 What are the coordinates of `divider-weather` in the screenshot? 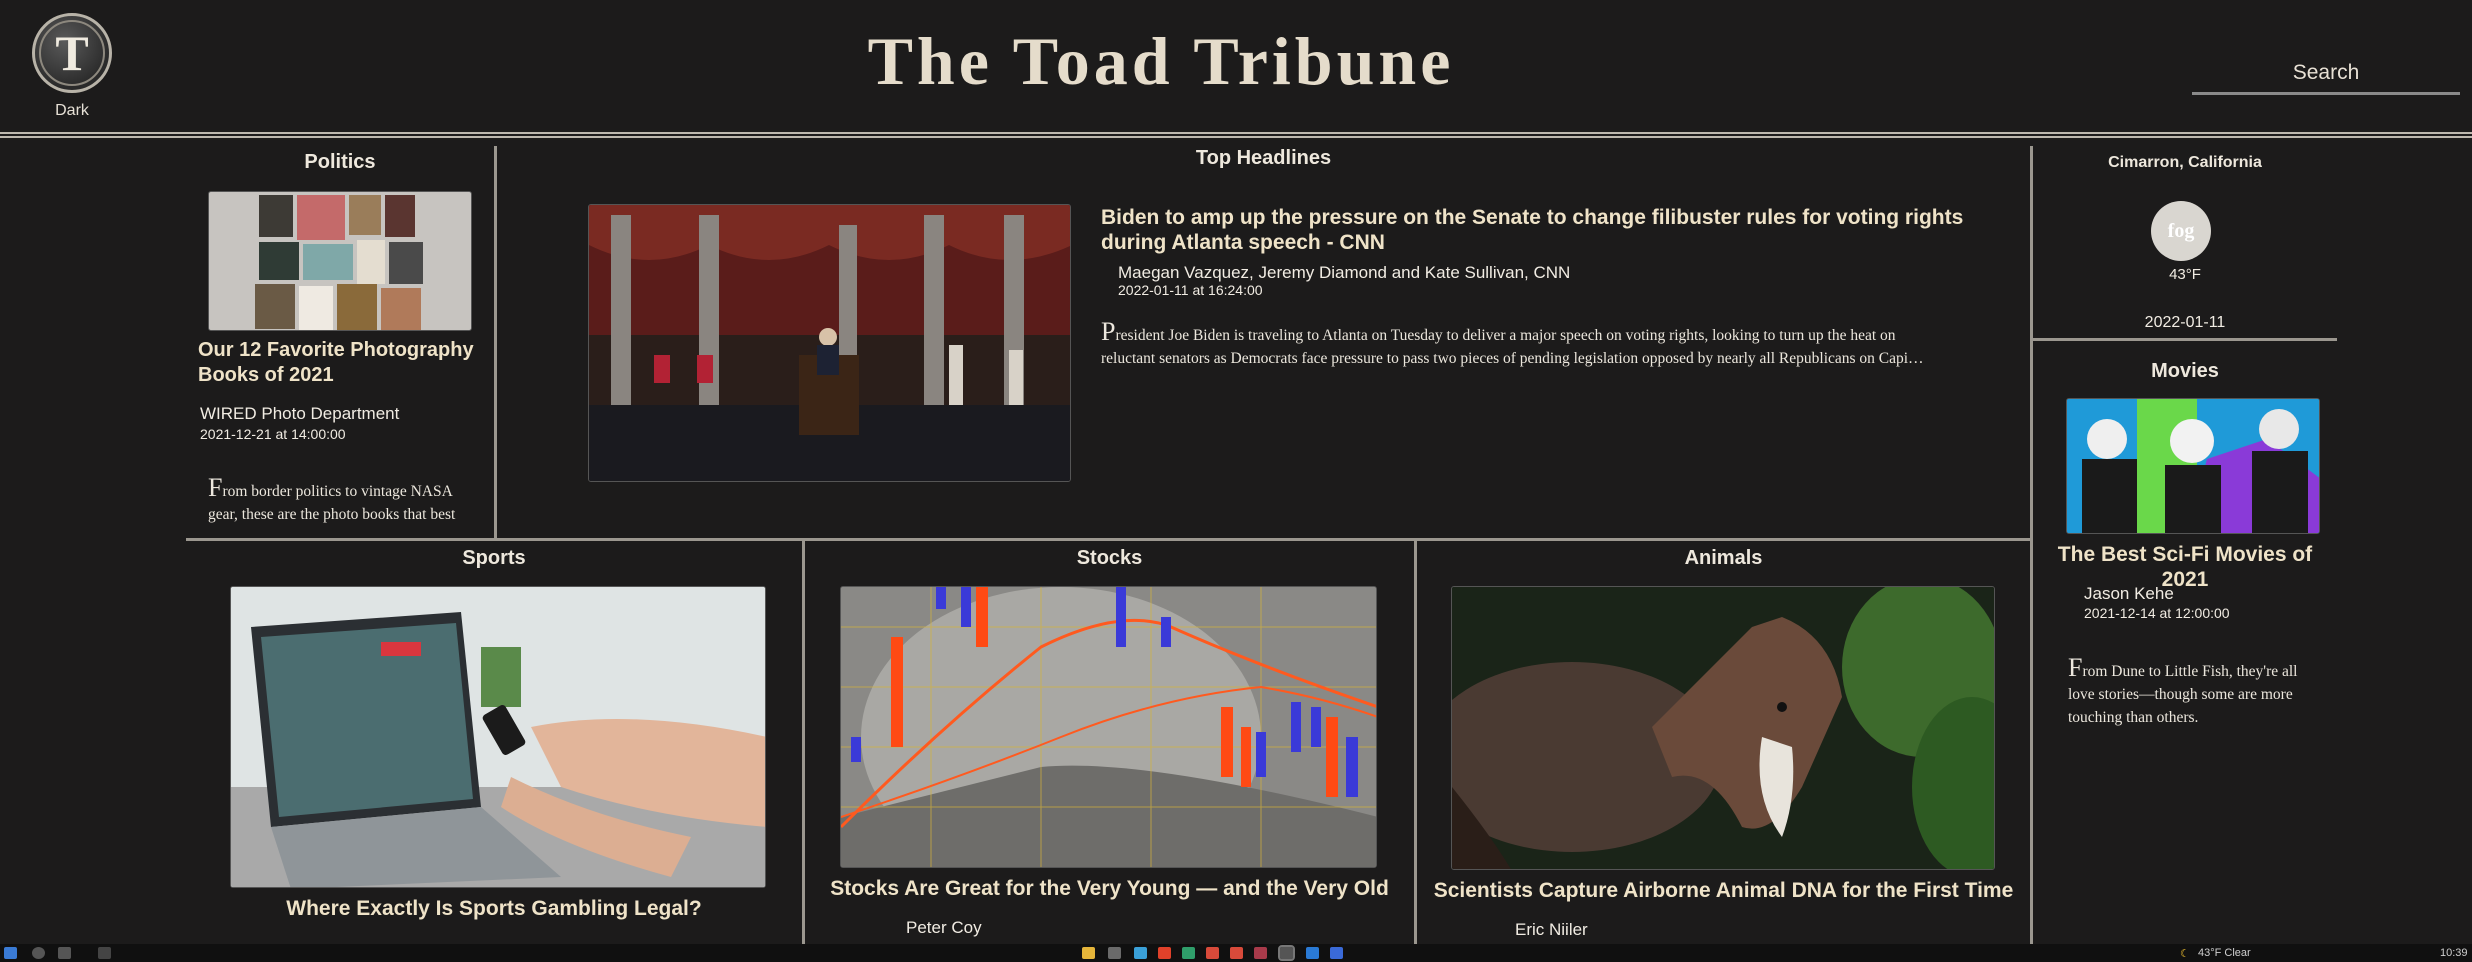 It's located at (2185, 339).